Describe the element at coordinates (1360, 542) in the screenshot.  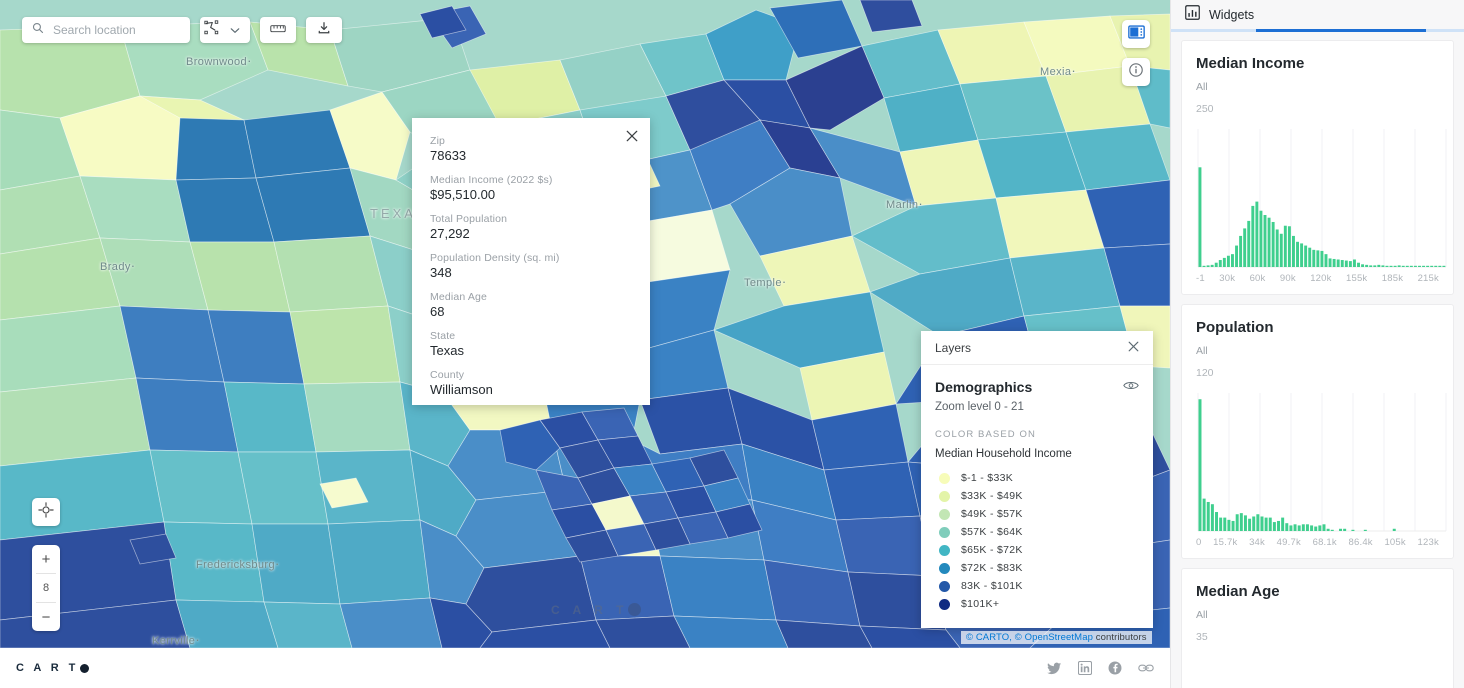
I see `x-tick: 86.4k` at that location.